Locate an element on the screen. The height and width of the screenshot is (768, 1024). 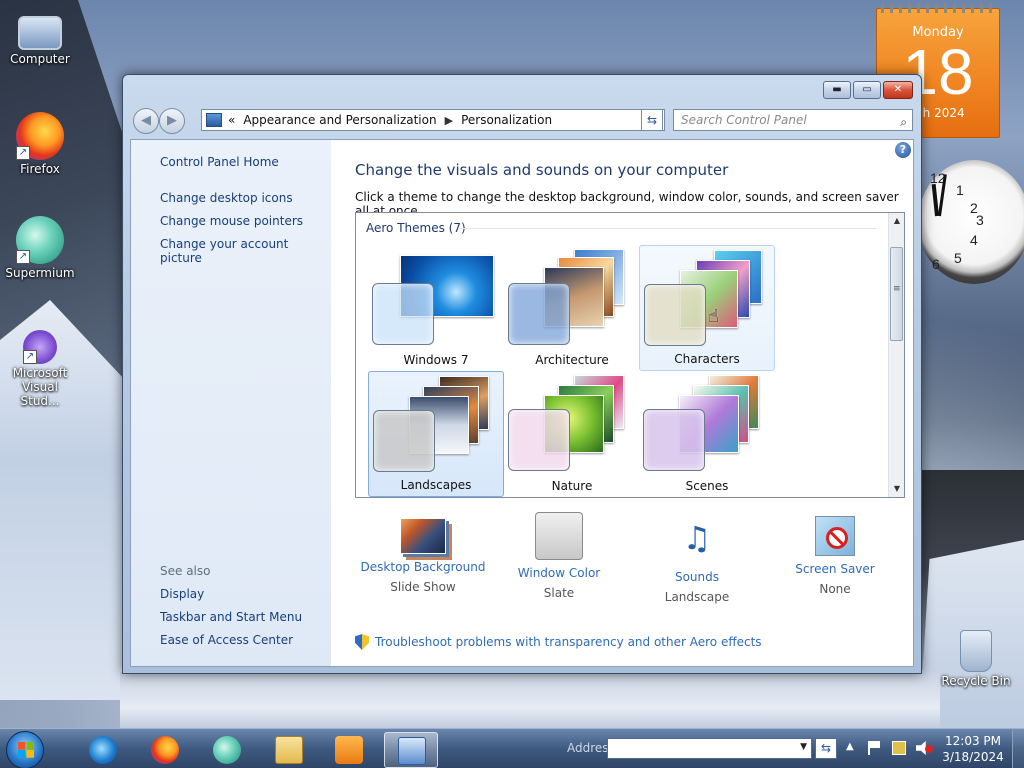
themes-scrollbar: ▲ ▼ is located at coordinates (896, 355).